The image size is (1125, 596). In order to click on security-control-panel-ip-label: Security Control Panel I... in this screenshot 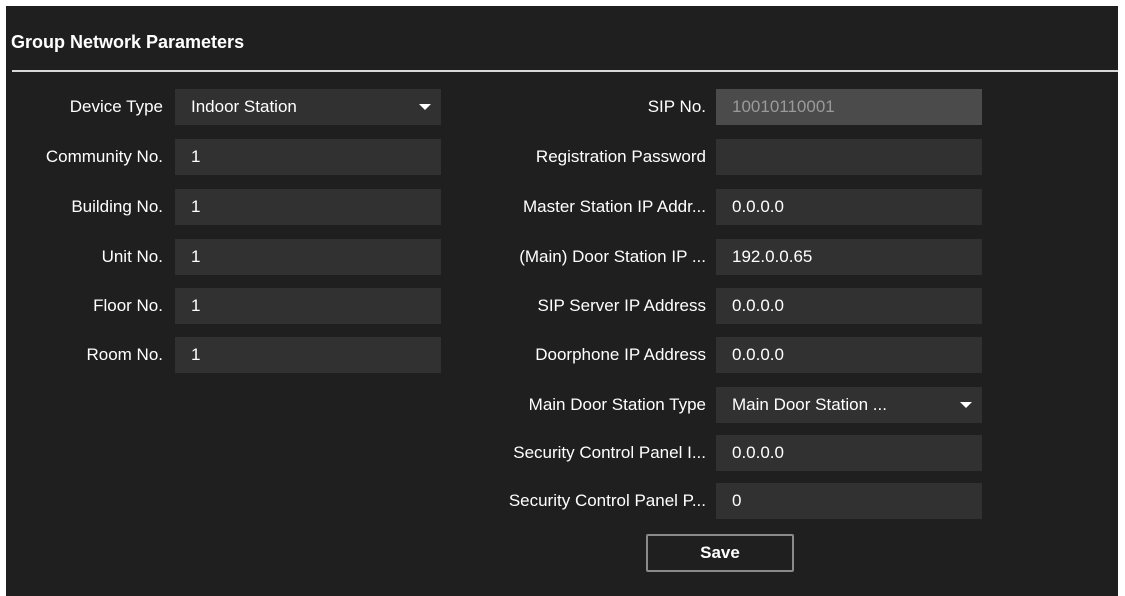, I will do `click(609, 452)`.